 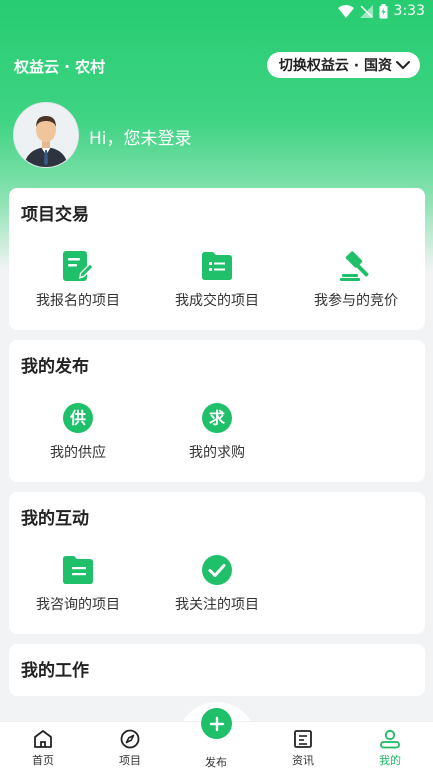 What do you see at coordinates (217, 670) in the screenshot?
I see `section-my-work: 我的工作` at bounding box center [217, 670].